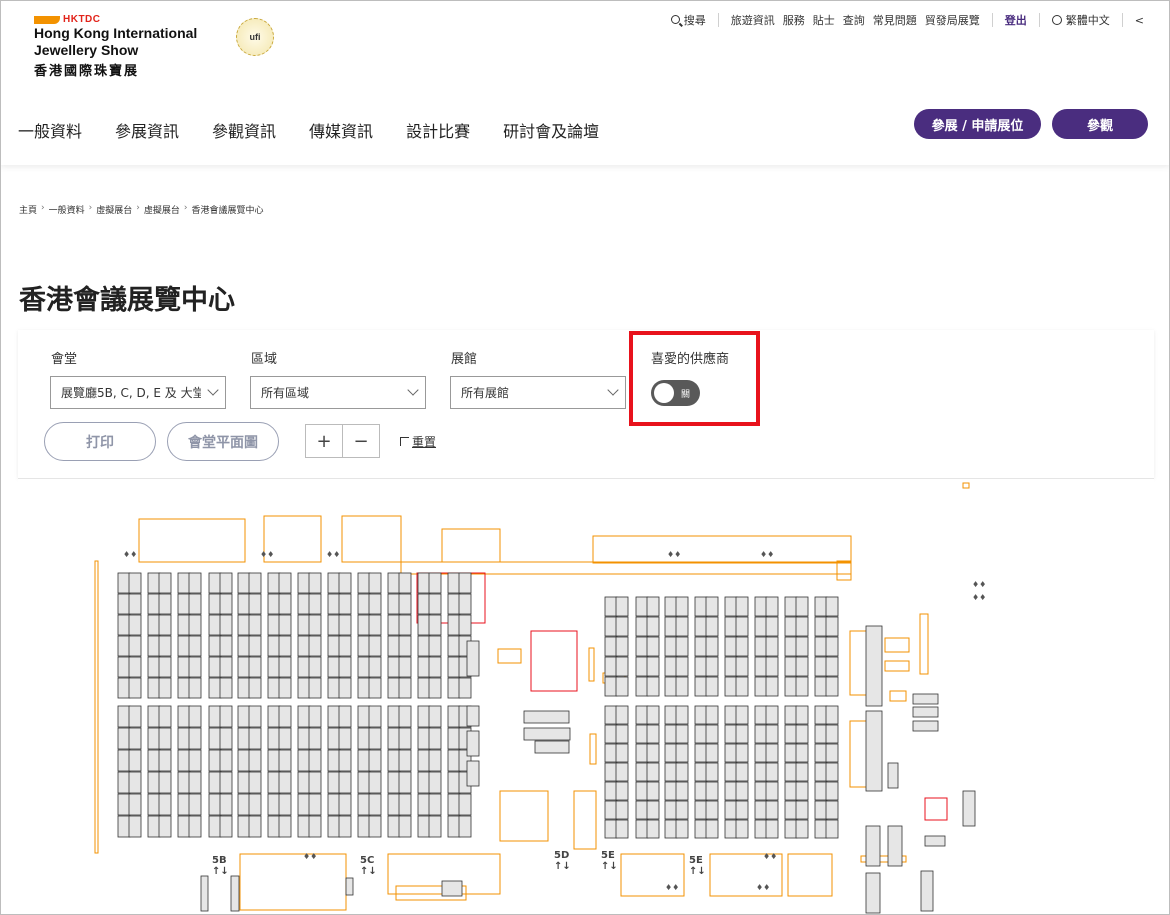  Describe the element at coordinates (1100, 124) in the screenshot. I see `visit-button: 參觀` at that location.